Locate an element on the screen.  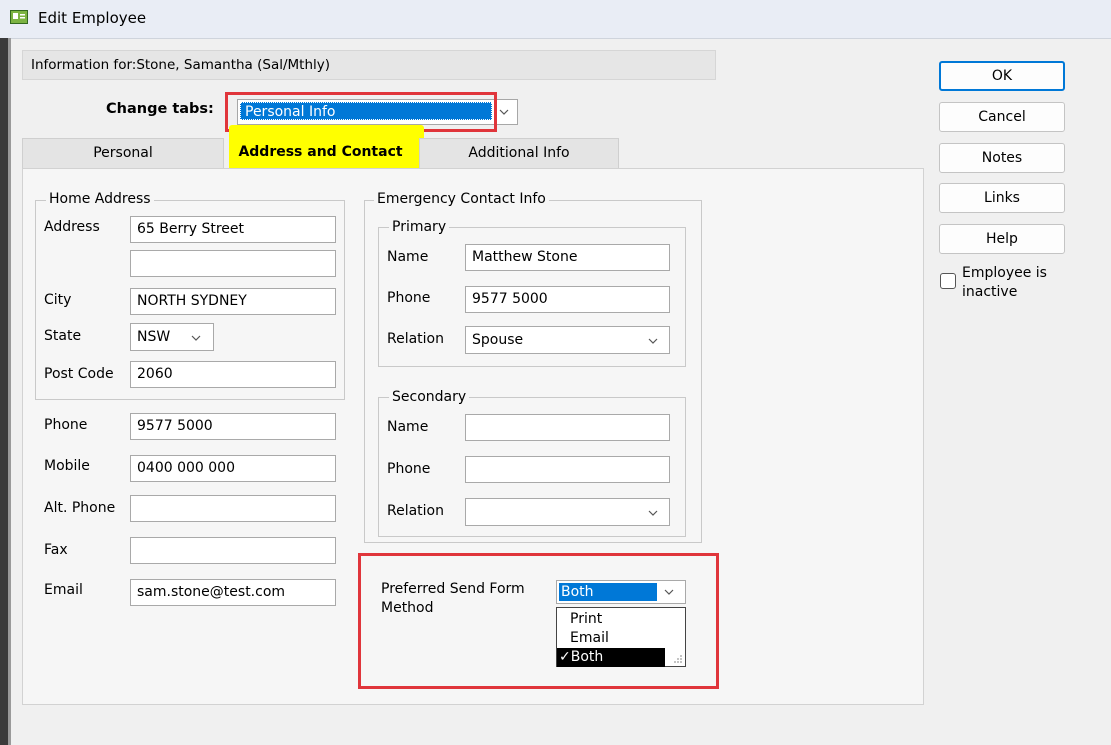
tab-additional-info: Additional Info is located at coordinates (519, 154).